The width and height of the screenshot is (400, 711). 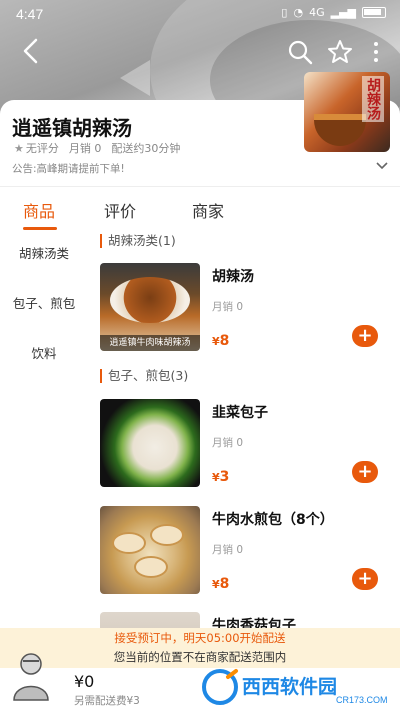 I want to click on shop-notice: 公告:高峰期请提前下单!, so click(x=68, y=169).